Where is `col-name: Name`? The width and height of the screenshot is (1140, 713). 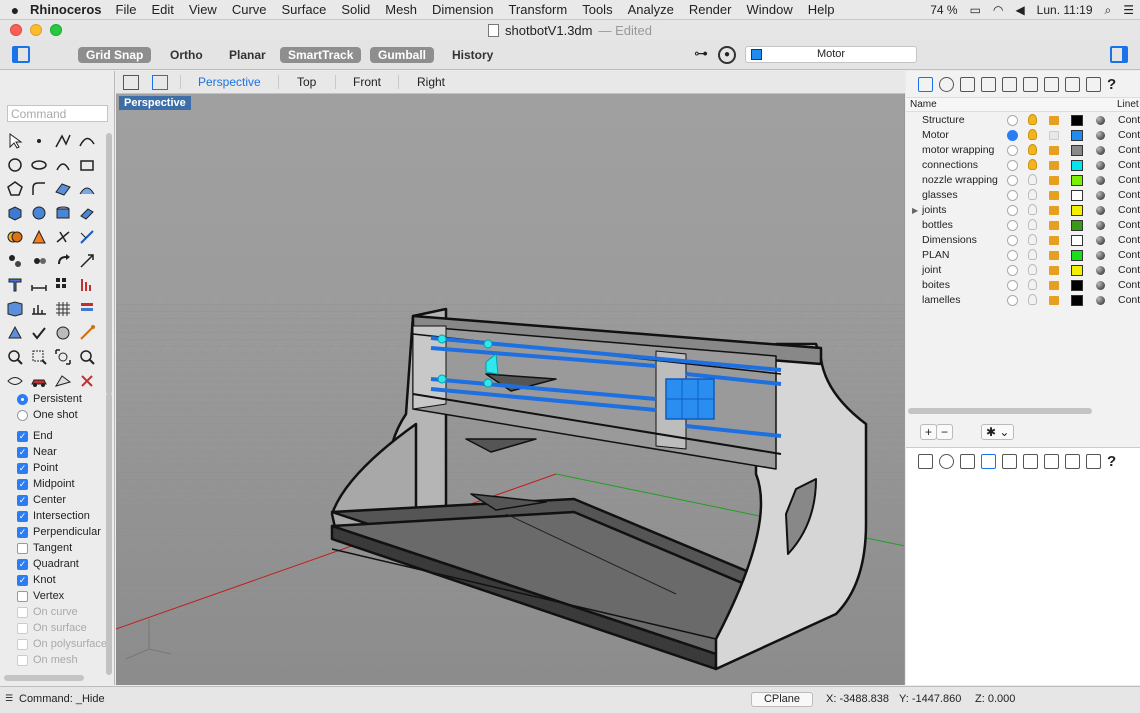 col-name: Name is located at coordinates (923, 104).